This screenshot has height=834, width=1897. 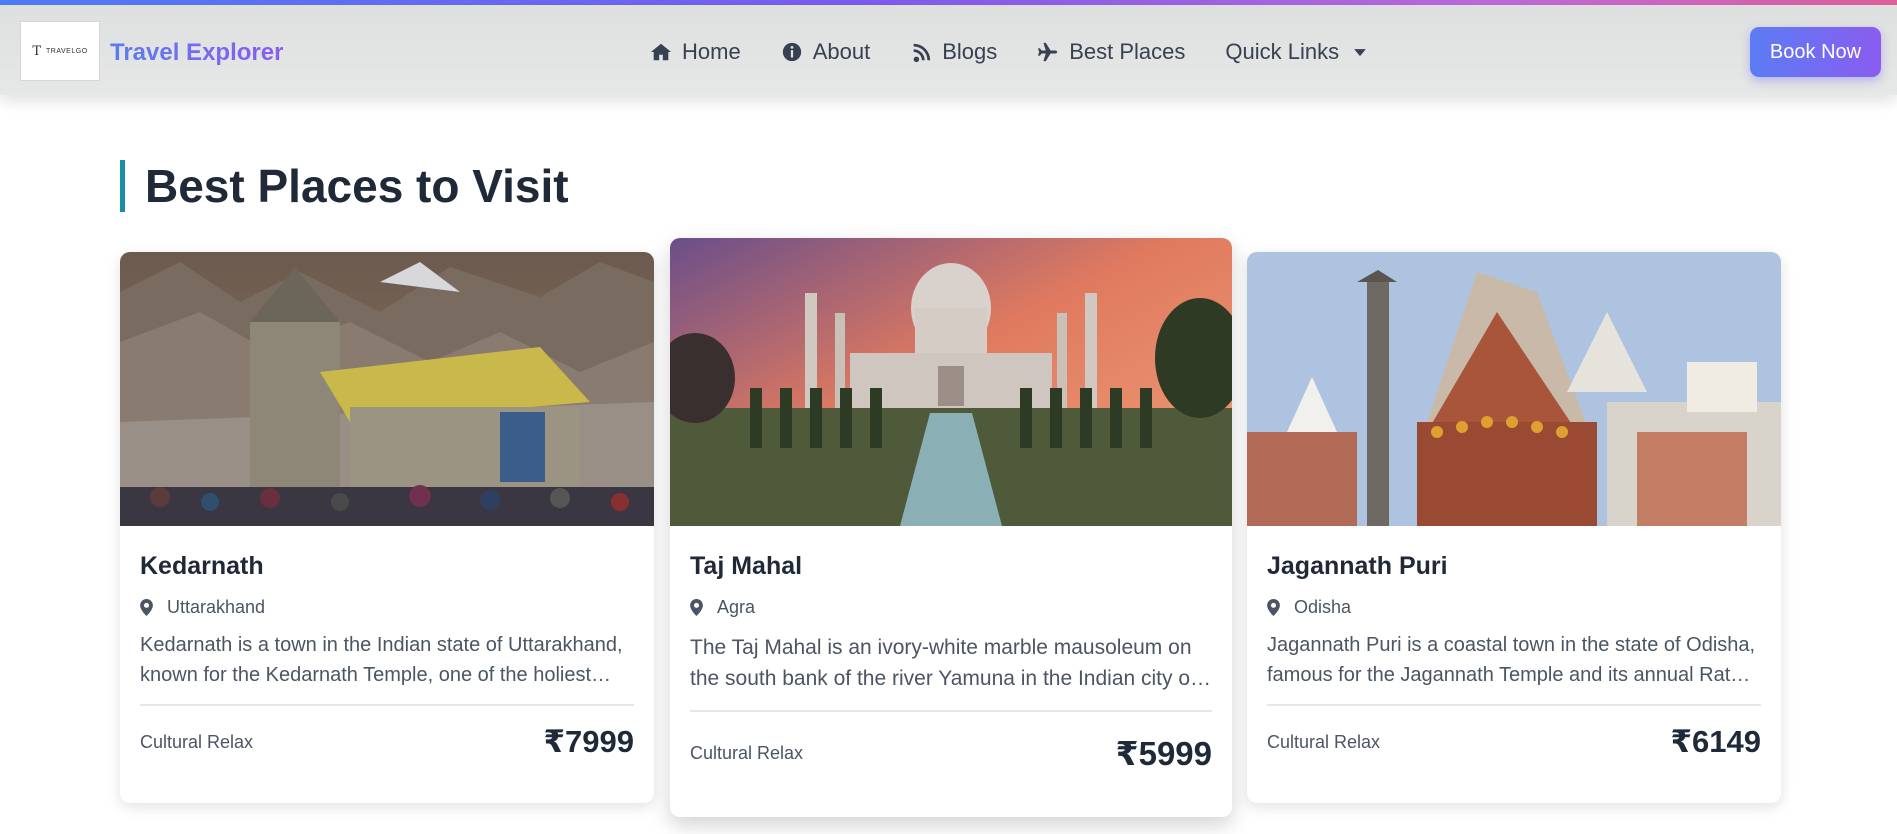 I want to click on taj-mahal-image, so click(x=951, y=382).